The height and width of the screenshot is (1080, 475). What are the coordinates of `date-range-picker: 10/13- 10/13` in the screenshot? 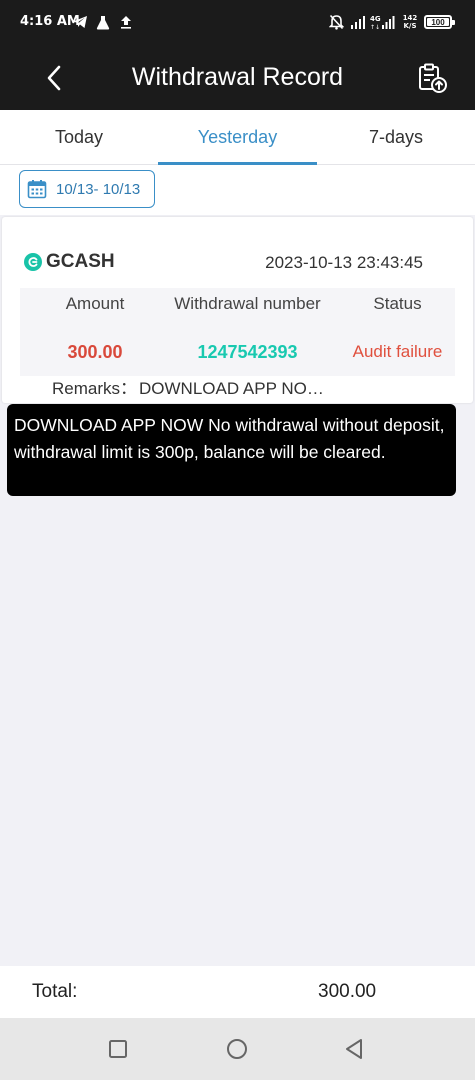 It's located at (87, 189).